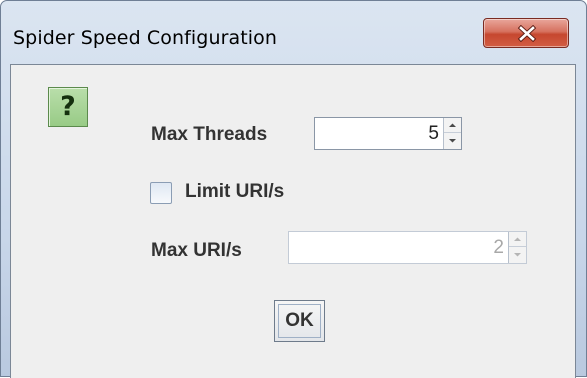  What do you see at coordinates (407, 247) in the screenshot?
I see `max-uris-spinner: 2` at bounding box center [407, 247].